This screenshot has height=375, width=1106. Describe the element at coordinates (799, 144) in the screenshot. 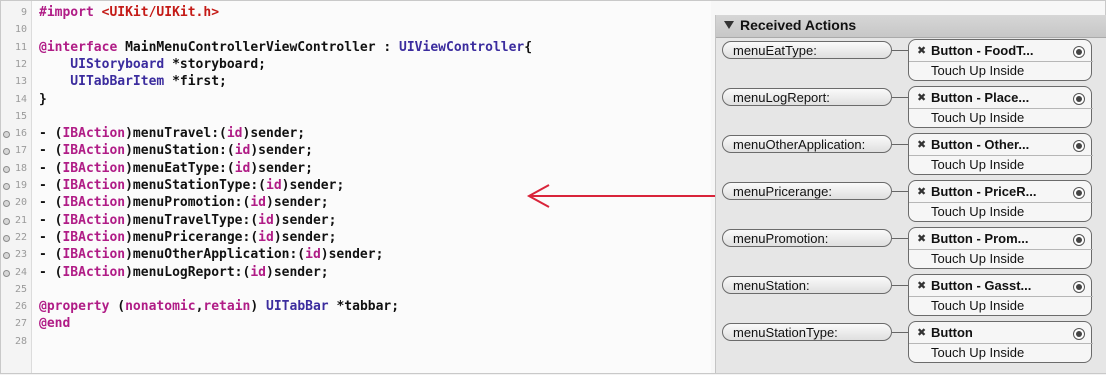

I see `action-name: menuOtherApplication:` at that location.